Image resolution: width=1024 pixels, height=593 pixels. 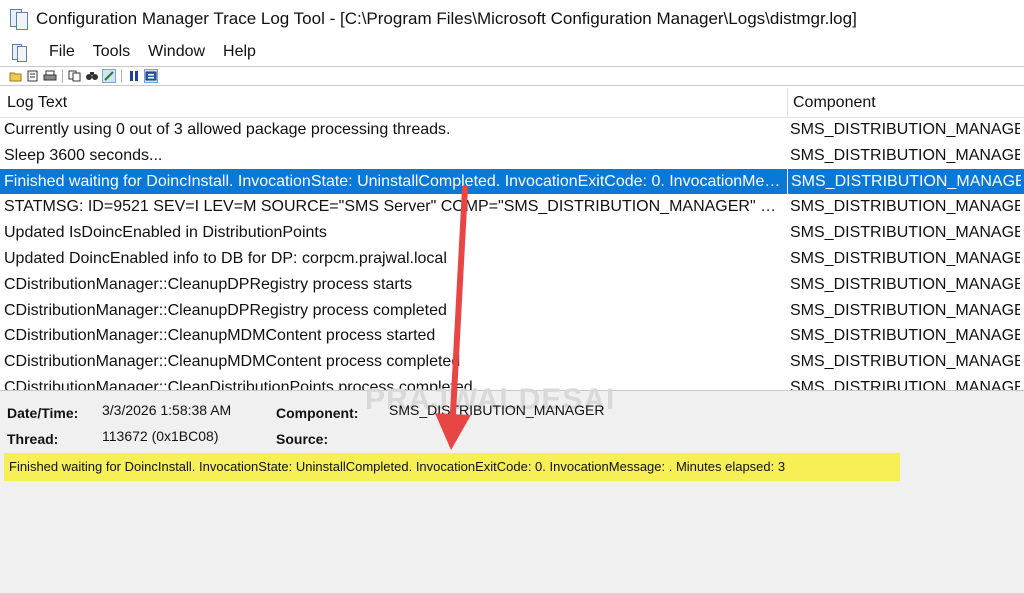 What do you see at coordinates (16, 76) in the screenshot?
I see `open-icon` at bounding box center [16, 76].